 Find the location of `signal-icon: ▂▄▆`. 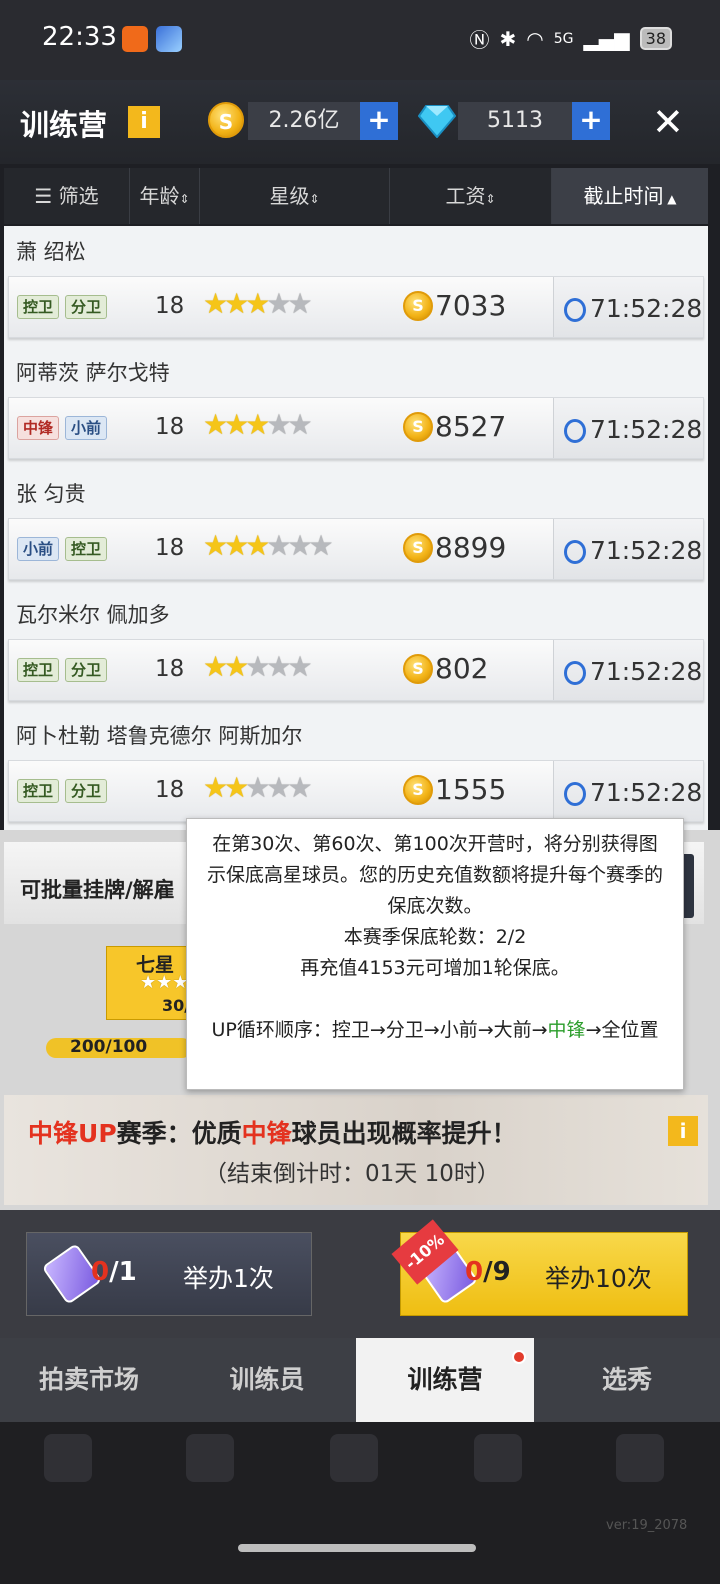

signal-icon: ▂▄▆ is located at coordinates (606, 38).